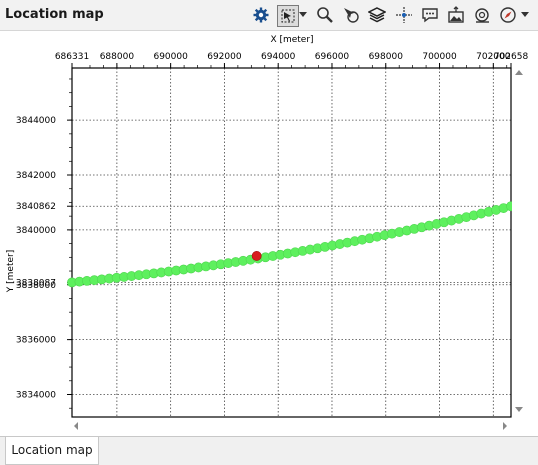 This screenshot has height=465, width=538. I want to click on x-tick-label: 692000, so click(224, 57).